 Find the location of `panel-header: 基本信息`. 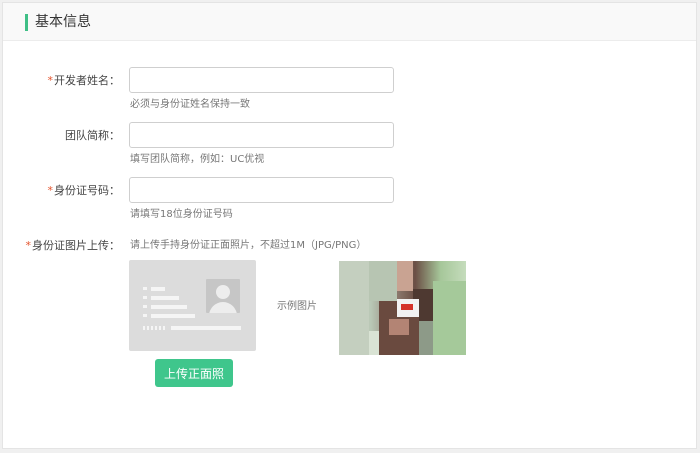

panel-header: 基本信息 is located at coordinates (349, 22).